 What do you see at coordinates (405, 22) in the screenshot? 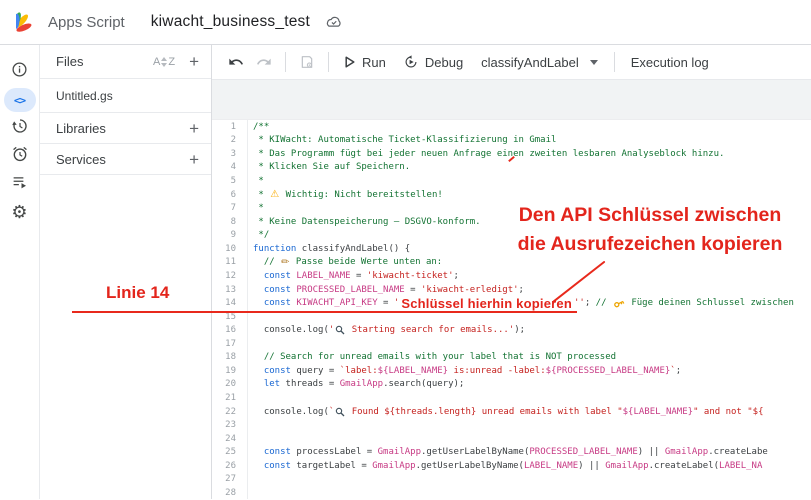
I see `top-bar: Apps Script kiwacht_business_test` at bounding box center [405, 22].